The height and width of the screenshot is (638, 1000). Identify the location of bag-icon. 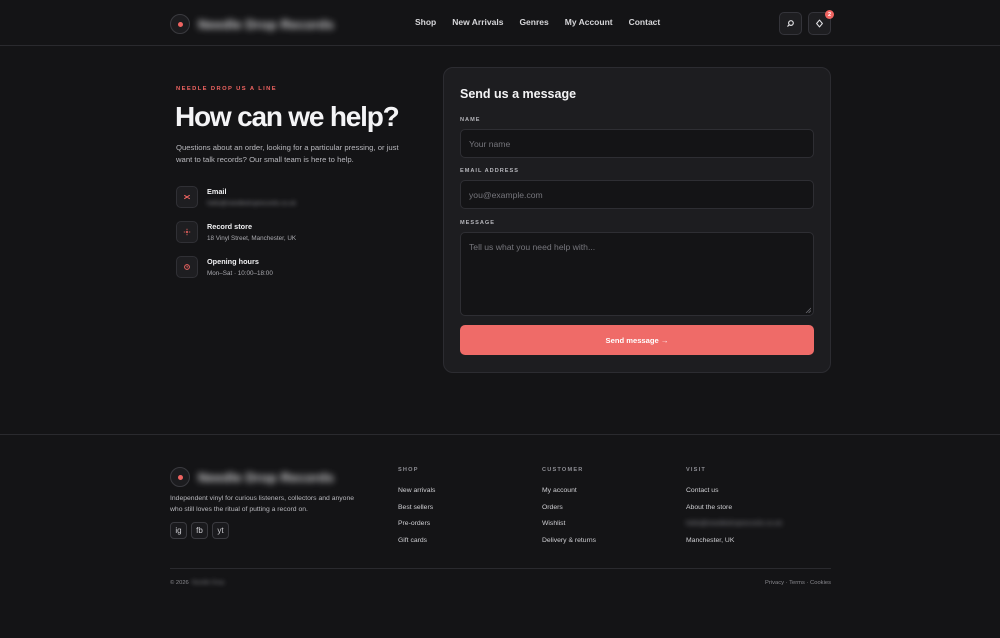
(819, 23).